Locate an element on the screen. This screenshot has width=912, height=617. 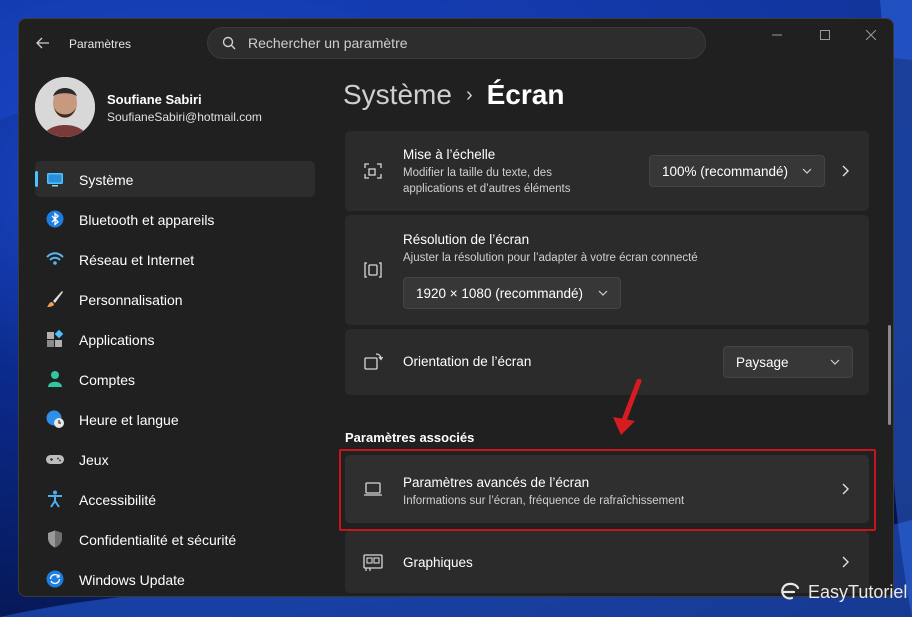
easytutoriel-logo-icon is located at coordinates (790, 591).